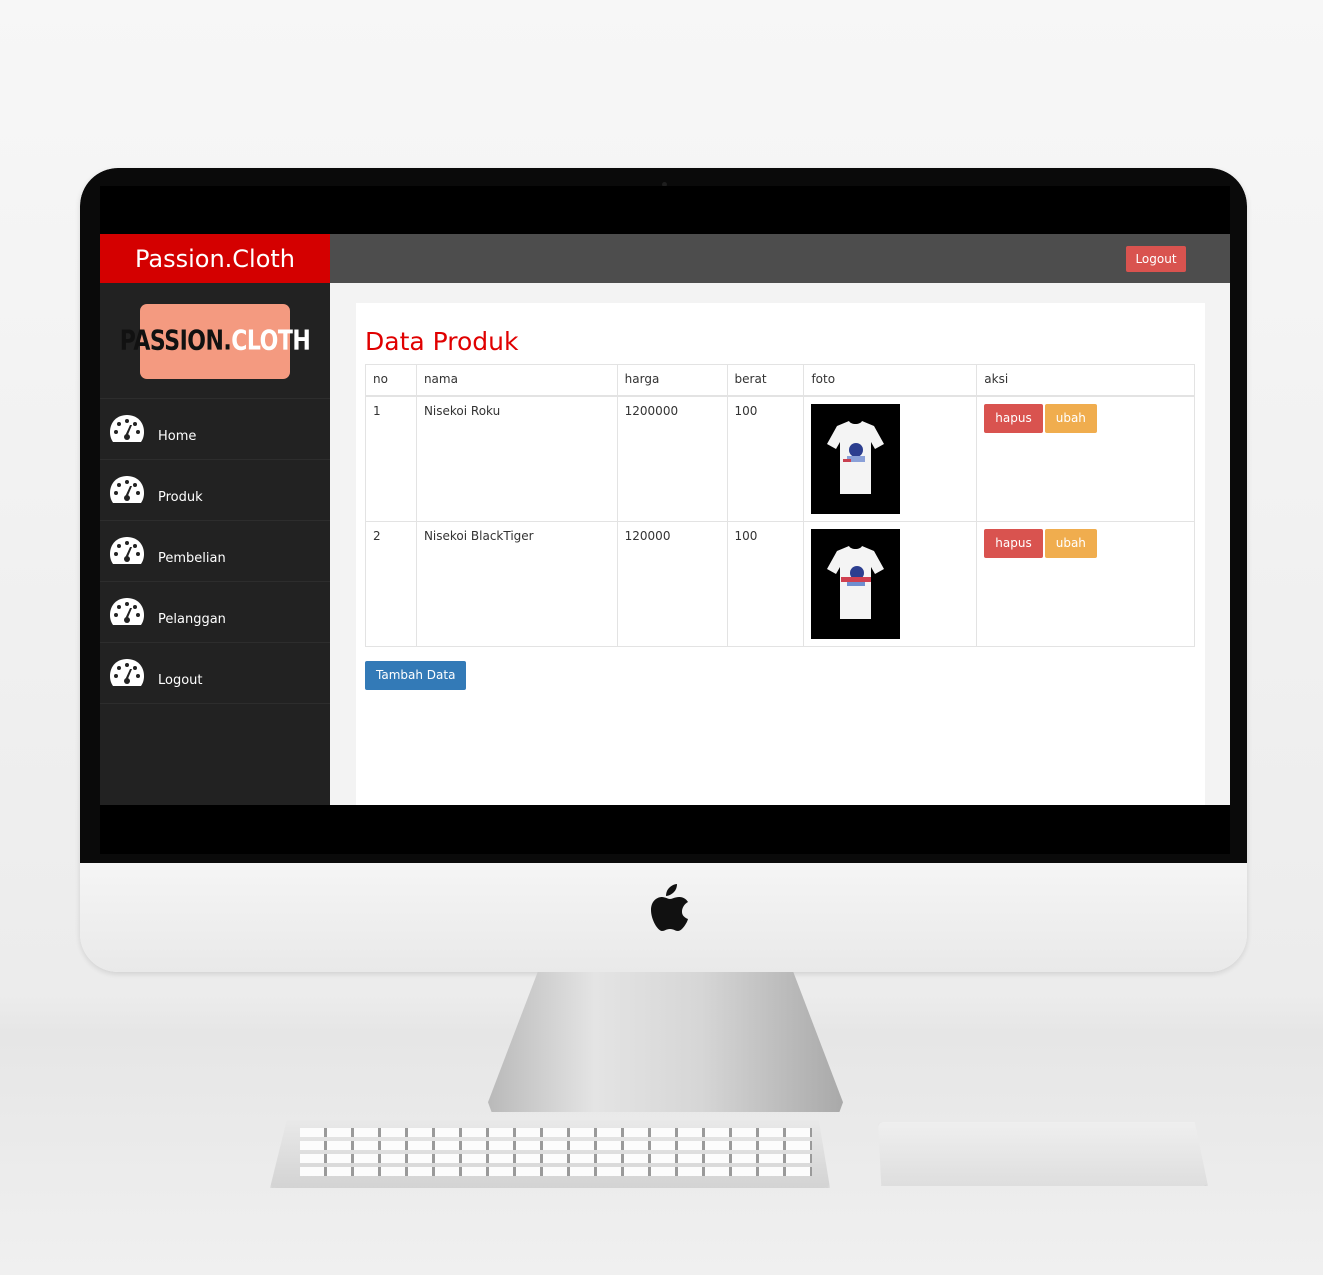  What do you see at coordinates (672, 583) in the screenshot?
I see `cell-harga: 120000` at bounding box center [672, 583].